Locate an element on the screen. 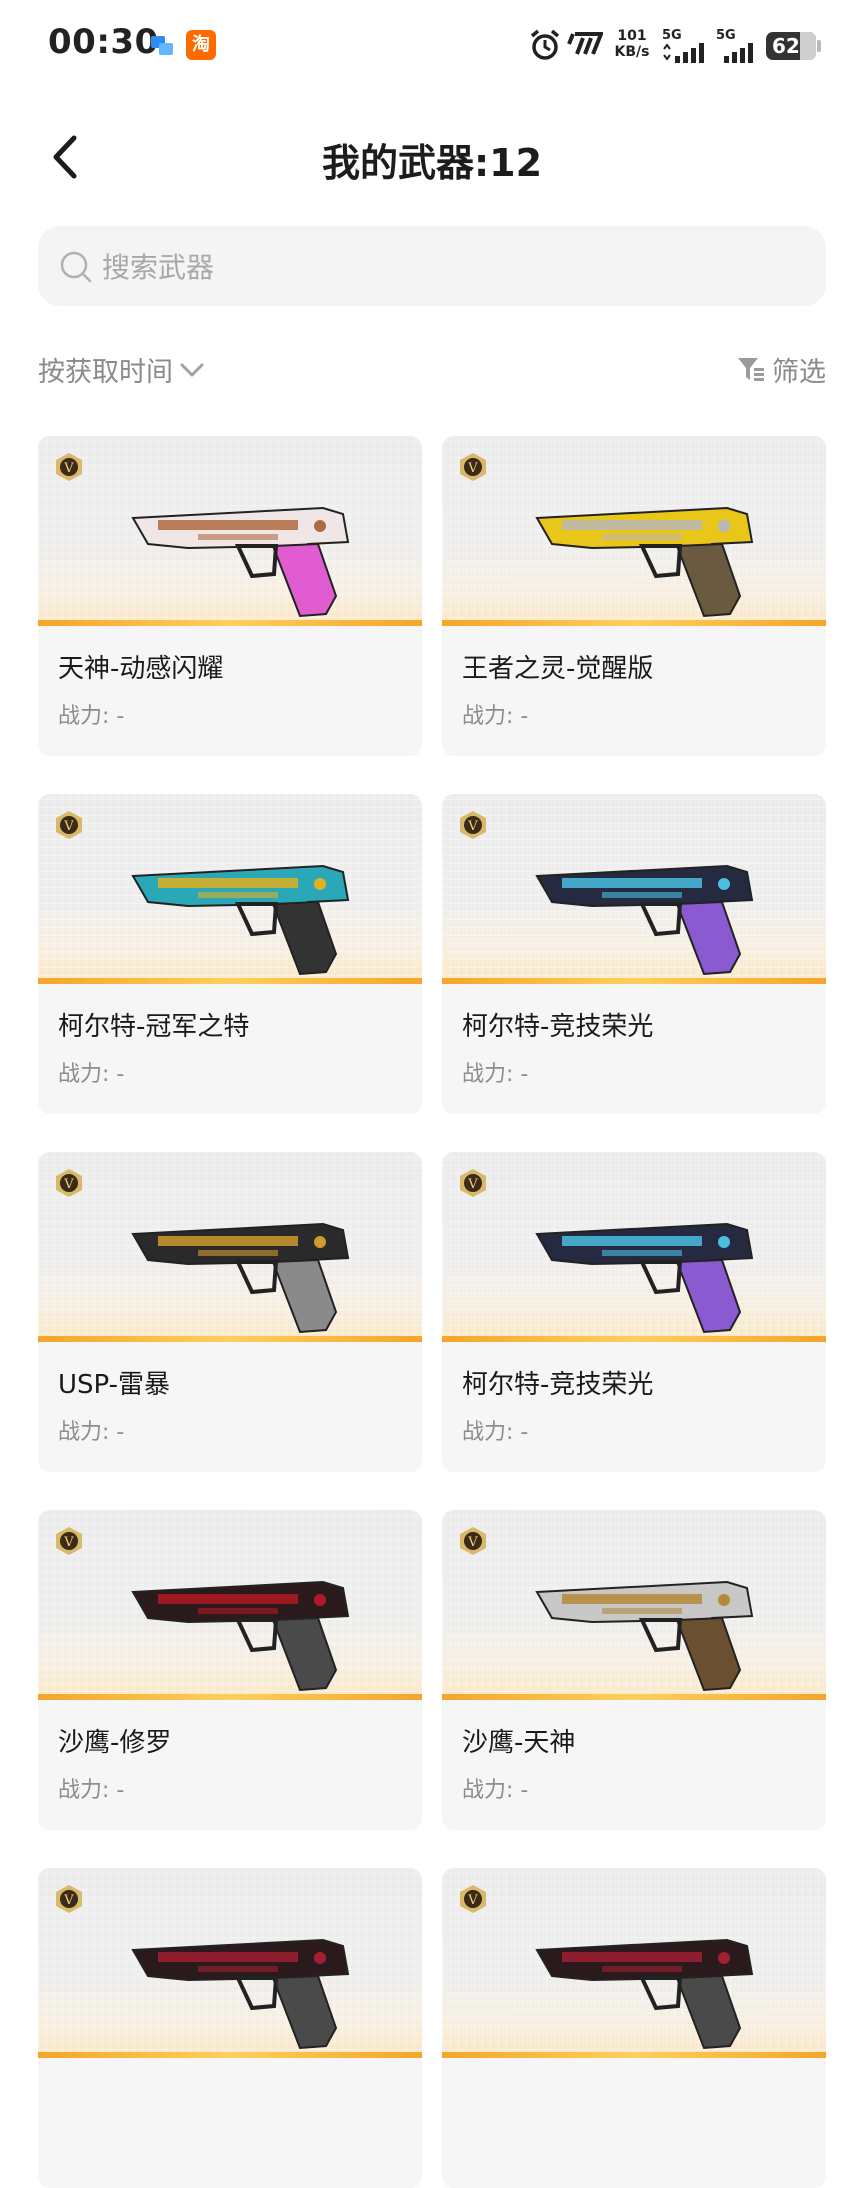 This screenshot has width=864, height=2188. net-type-1: 5G is located at coordinates (672, 35).